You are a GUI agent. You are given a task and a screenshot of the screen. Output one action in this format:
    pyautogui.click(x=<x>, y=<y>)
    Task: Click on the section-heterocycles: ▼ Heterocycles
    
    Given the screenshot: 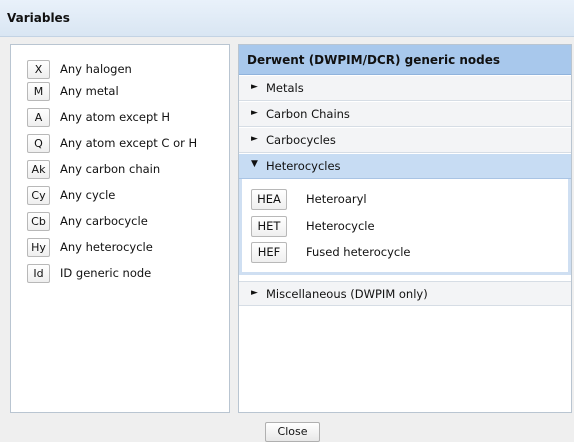 What is the action you would take?
    pyautogui.click(x=405, y=166)
    